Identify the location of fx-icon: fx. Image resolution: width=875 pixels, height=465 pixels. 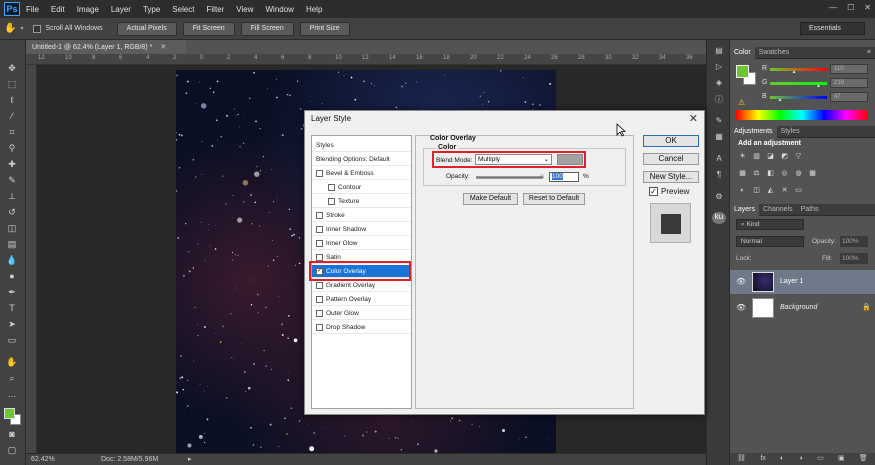
(762, 459).